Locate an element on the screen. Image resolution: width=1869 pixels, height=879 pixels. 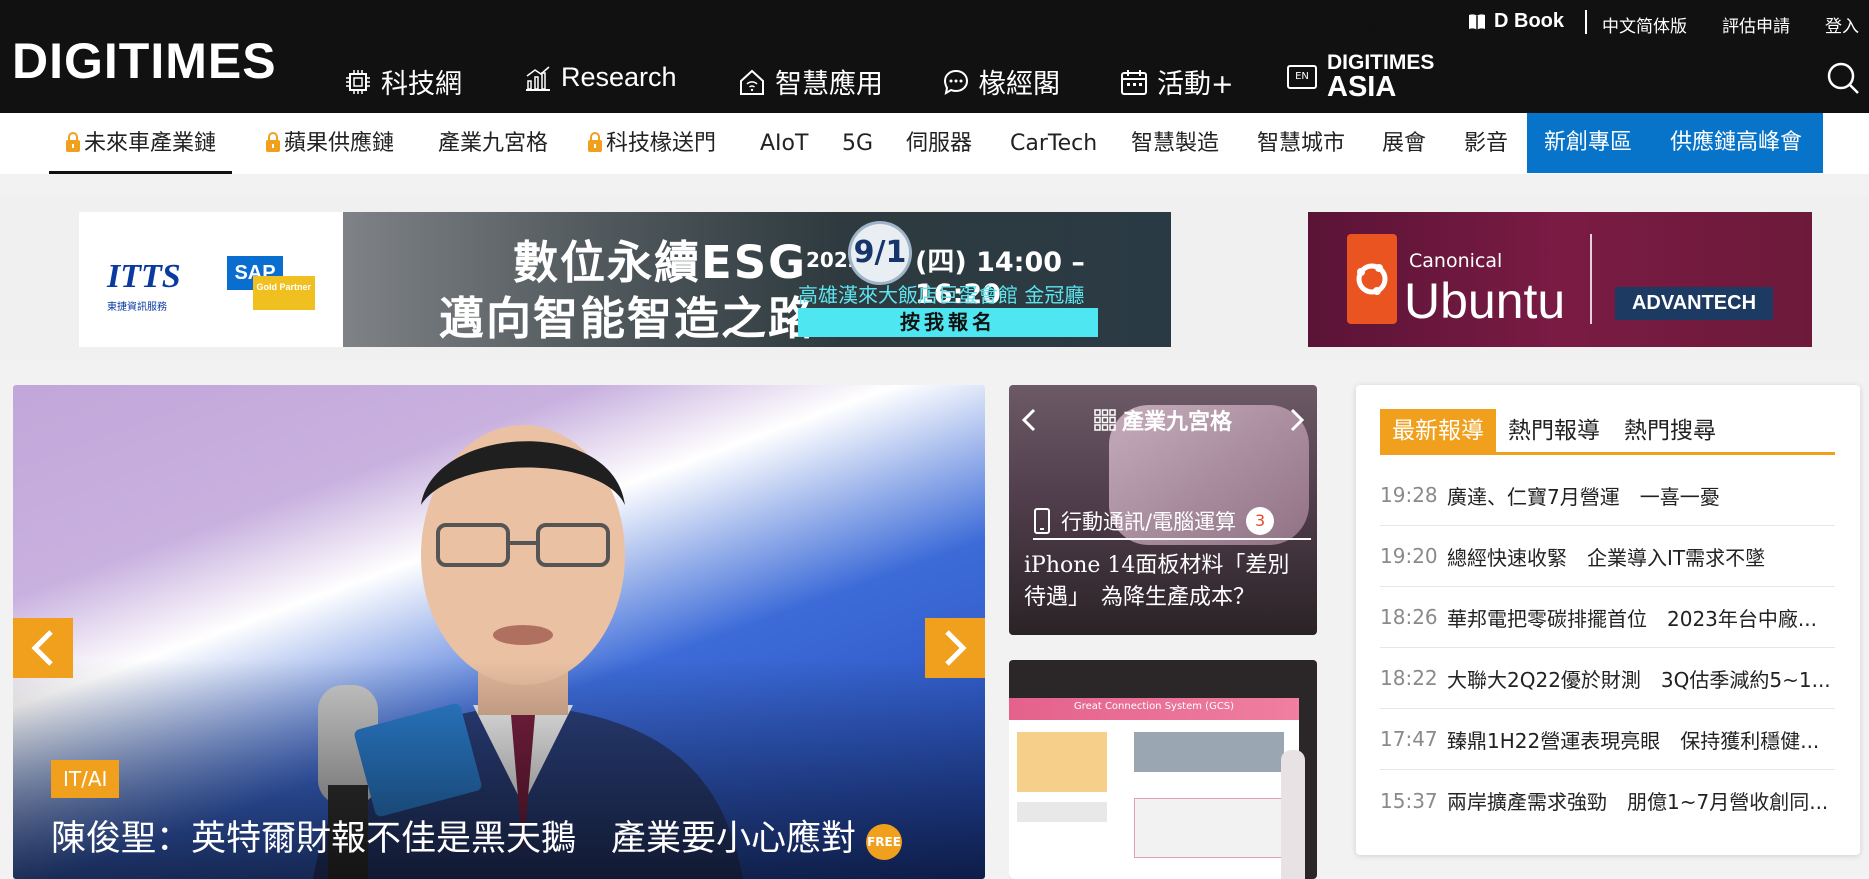
subnav-chuansongmen: 科技椽送門 is located at coordinates (651, 143).